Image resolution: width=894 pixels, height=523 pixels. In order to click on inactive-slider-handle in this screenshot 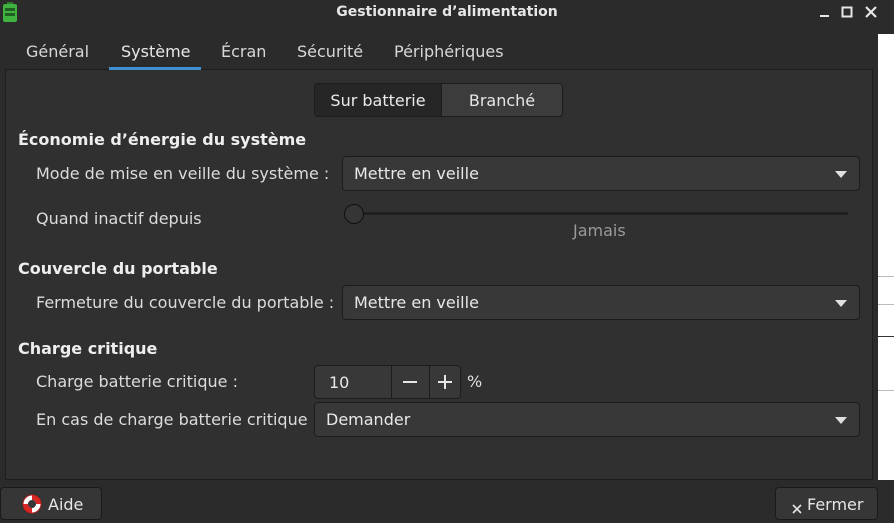, I will do `click(354, 214)`.